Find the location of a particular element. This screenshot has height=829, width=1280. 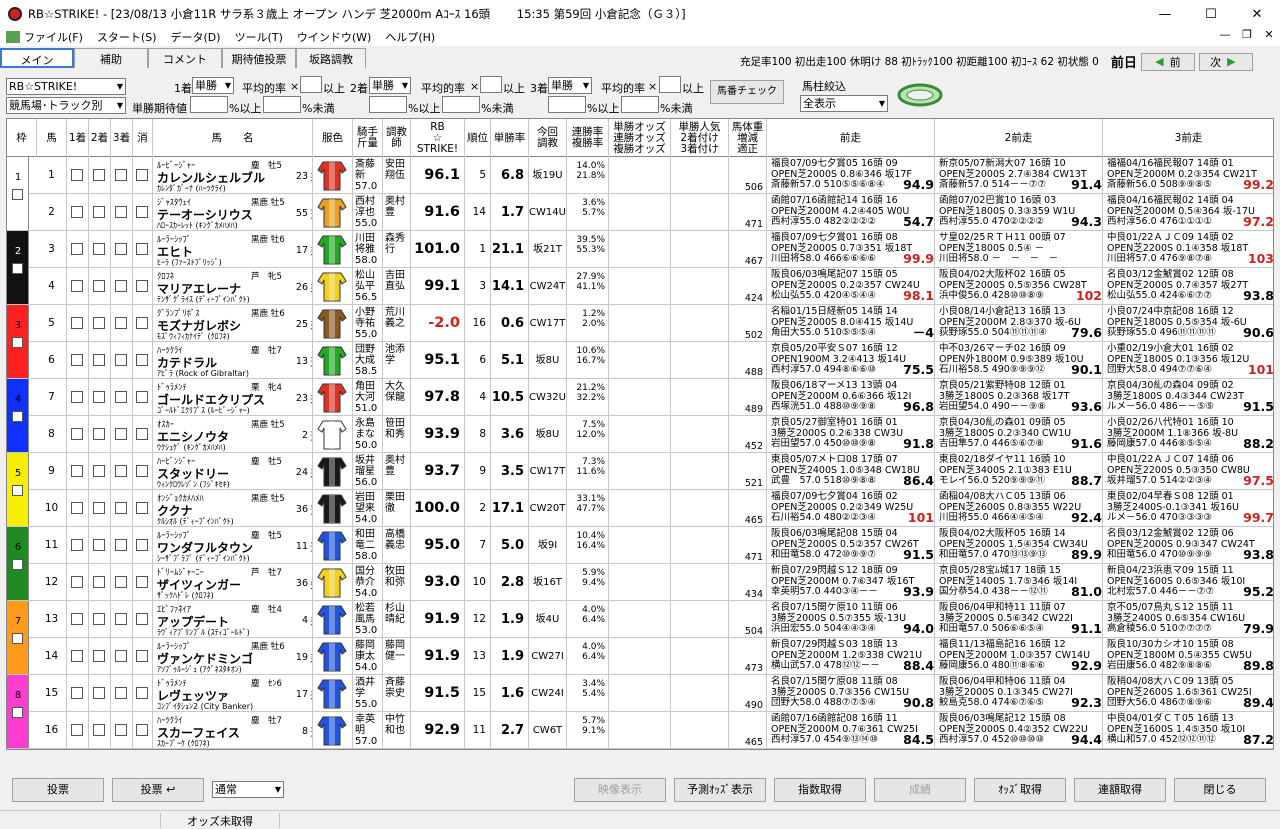

horse-name-cell: ﾄﾞﾘｰﾑｼﾞｬｰﾆｰ芦 牡7ザイツィンガー先36ｻﾞｯｸﾊﾄﾞﾚ (ｸﾛﾌﾈ) is located at coordinates (233, 582).